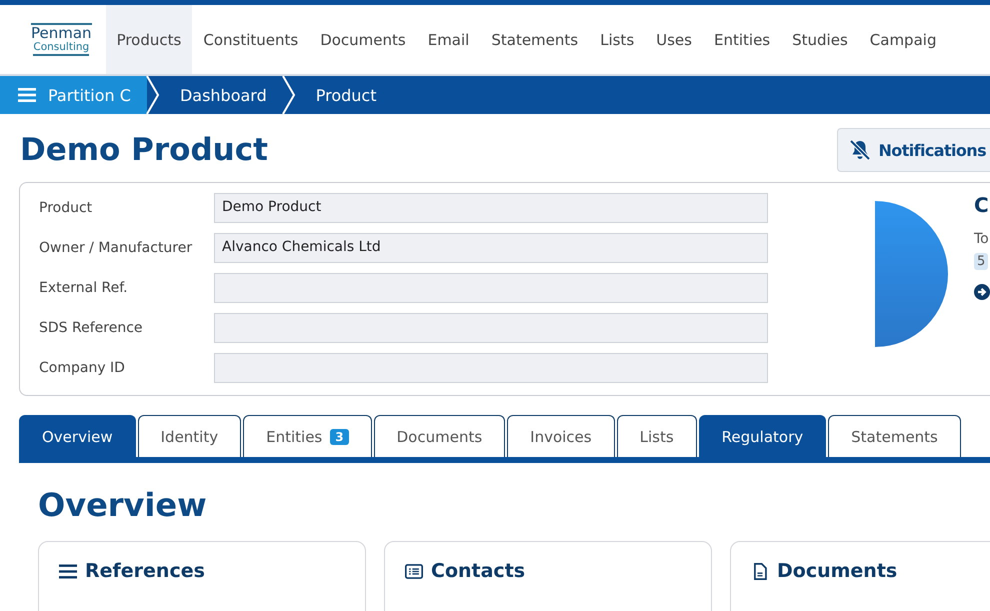  Describe the element at coordinates (981, 261) in the screenshot. I see `count-badge: 5` at that location.